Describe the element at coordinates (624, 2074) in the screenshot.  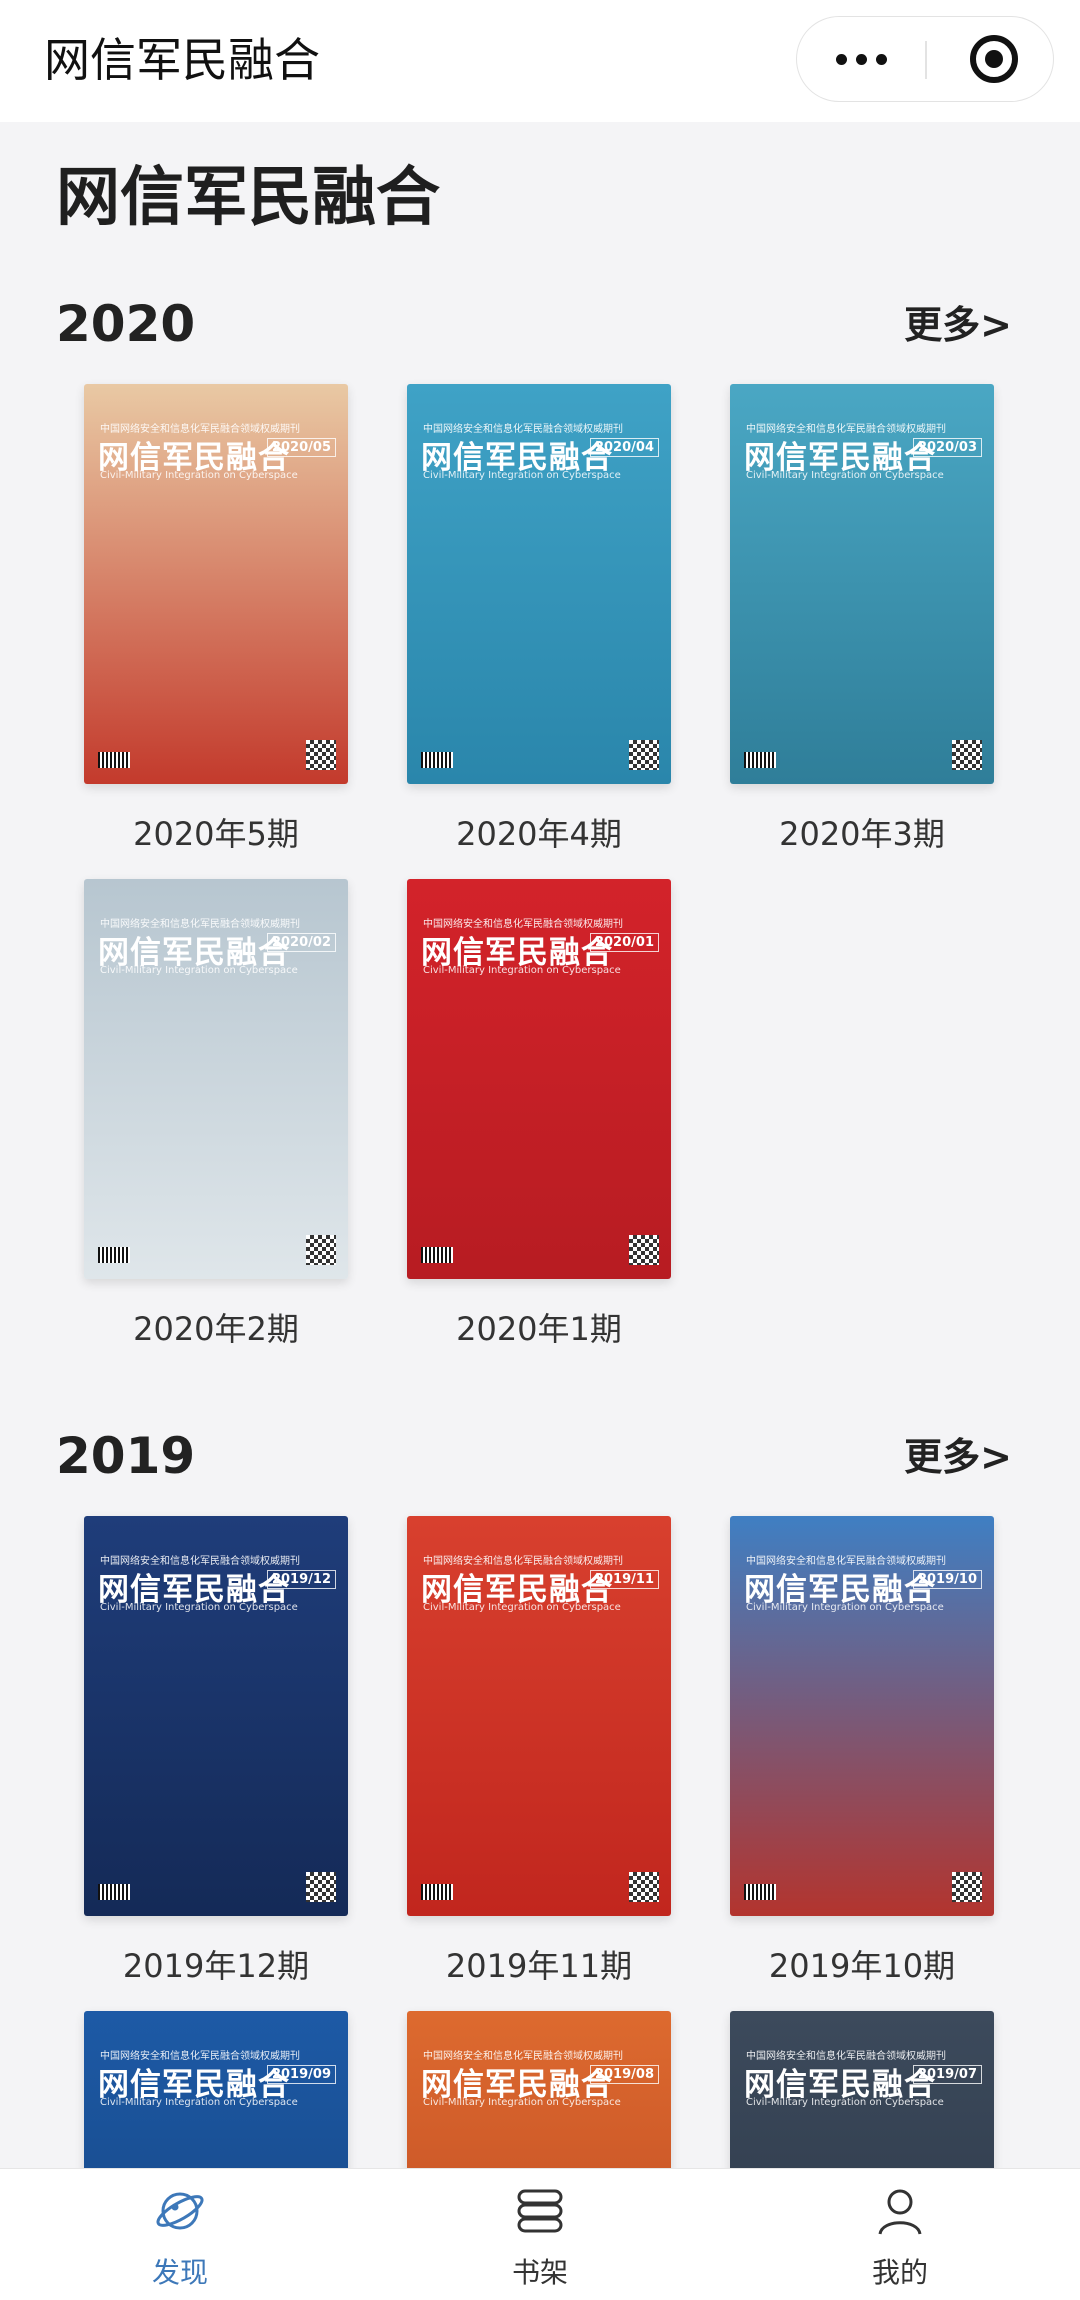
I see `cover-issue-number: 2019/08` at that location.